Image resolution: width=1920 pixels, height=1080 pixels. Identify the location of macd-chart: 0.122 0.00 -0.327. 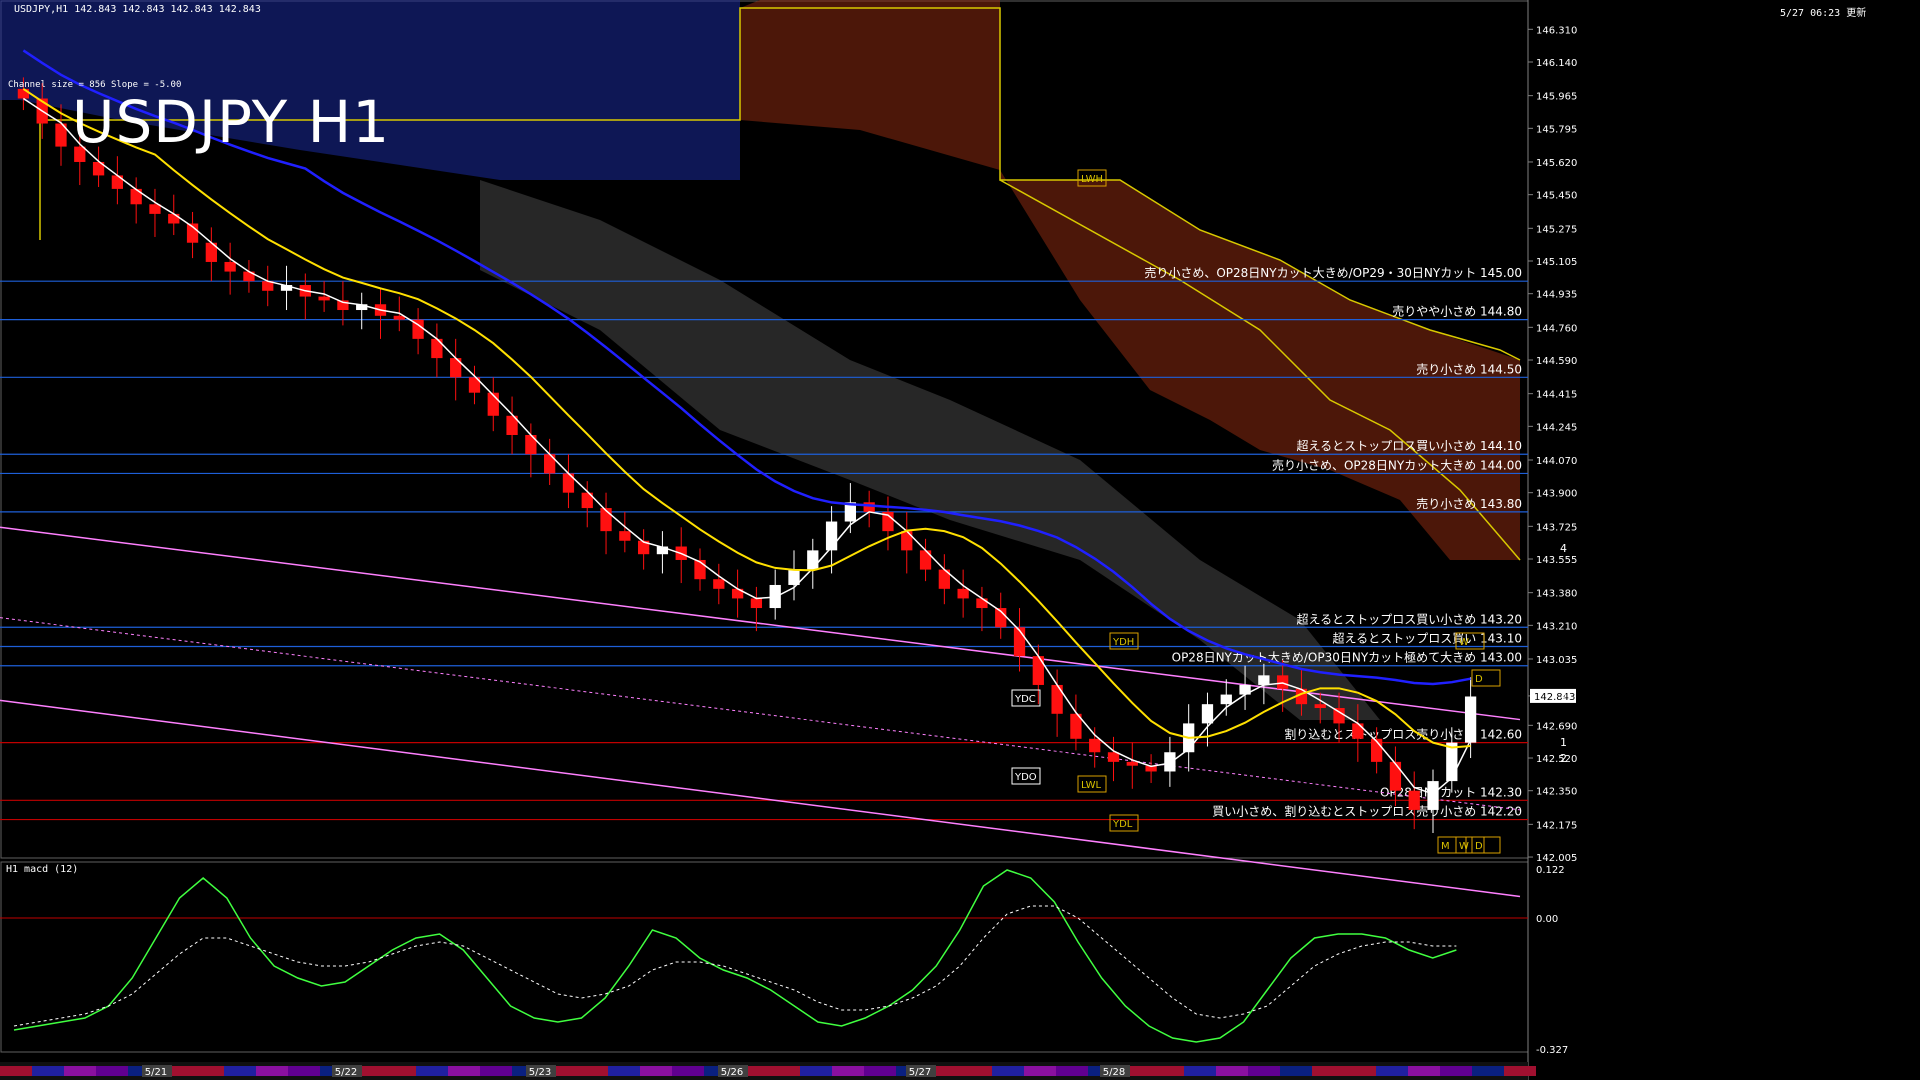
(784, 960).